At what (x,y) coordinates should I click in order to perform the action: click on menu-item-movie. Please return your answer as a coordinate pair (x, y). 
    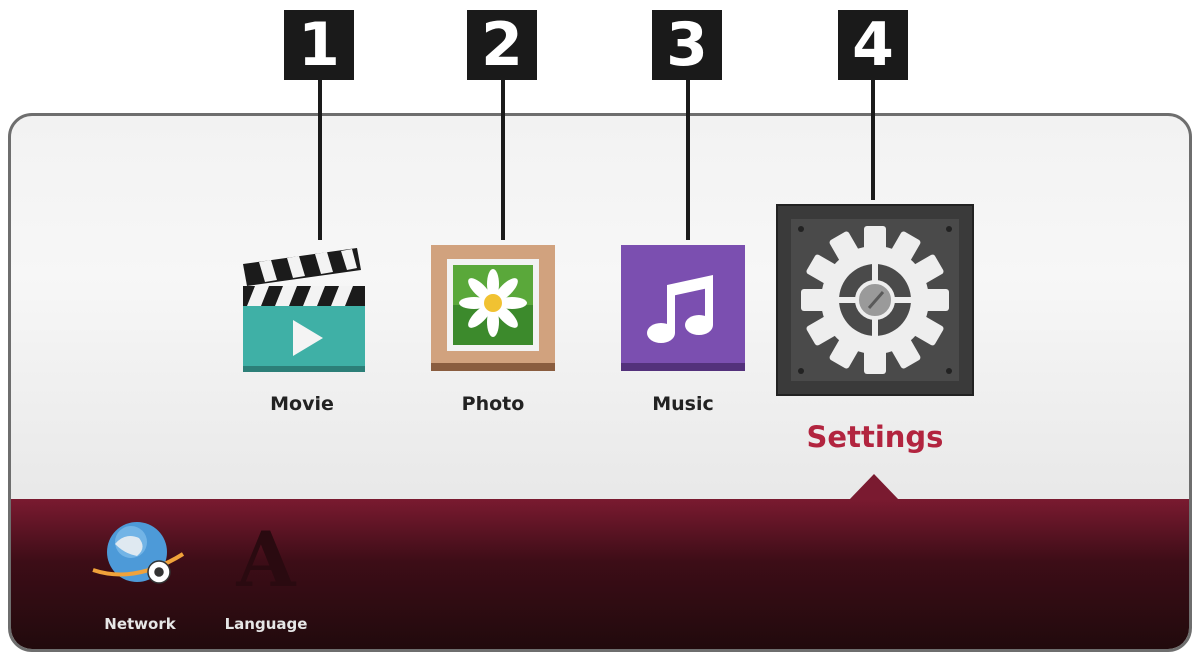
    Looking at the image, I should click on (302, 309).